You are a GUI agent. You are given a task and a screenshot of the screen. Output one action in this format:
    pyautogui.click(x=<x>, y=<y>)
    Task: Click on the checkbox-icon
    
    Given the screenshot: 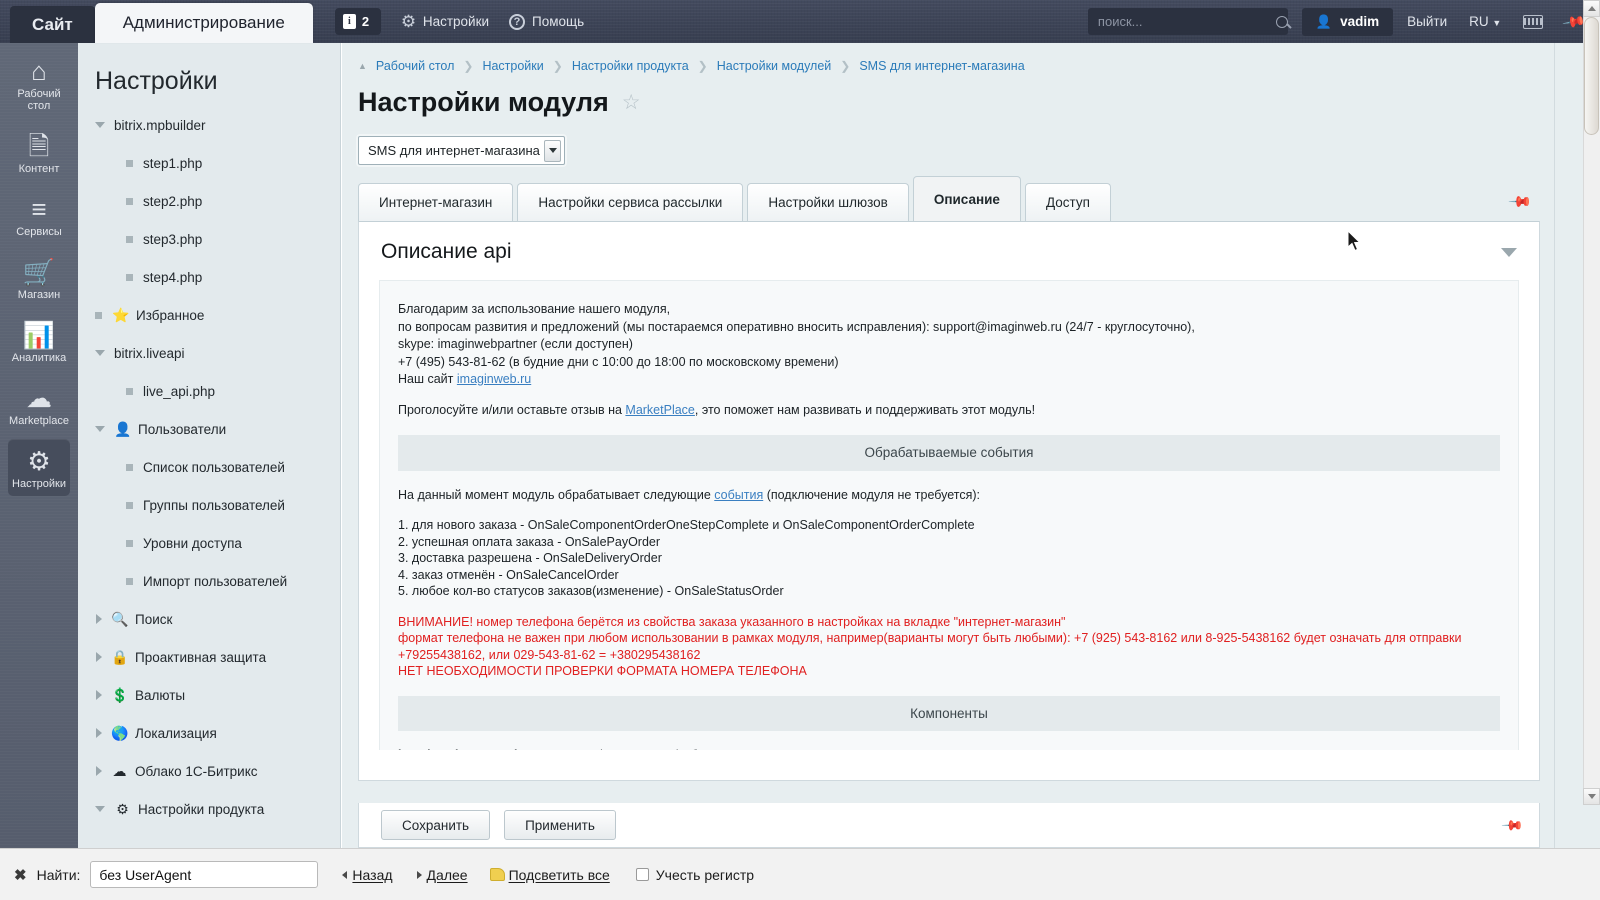 What is the action you would take?
    pyautogui.click(x=642, y=874)
    